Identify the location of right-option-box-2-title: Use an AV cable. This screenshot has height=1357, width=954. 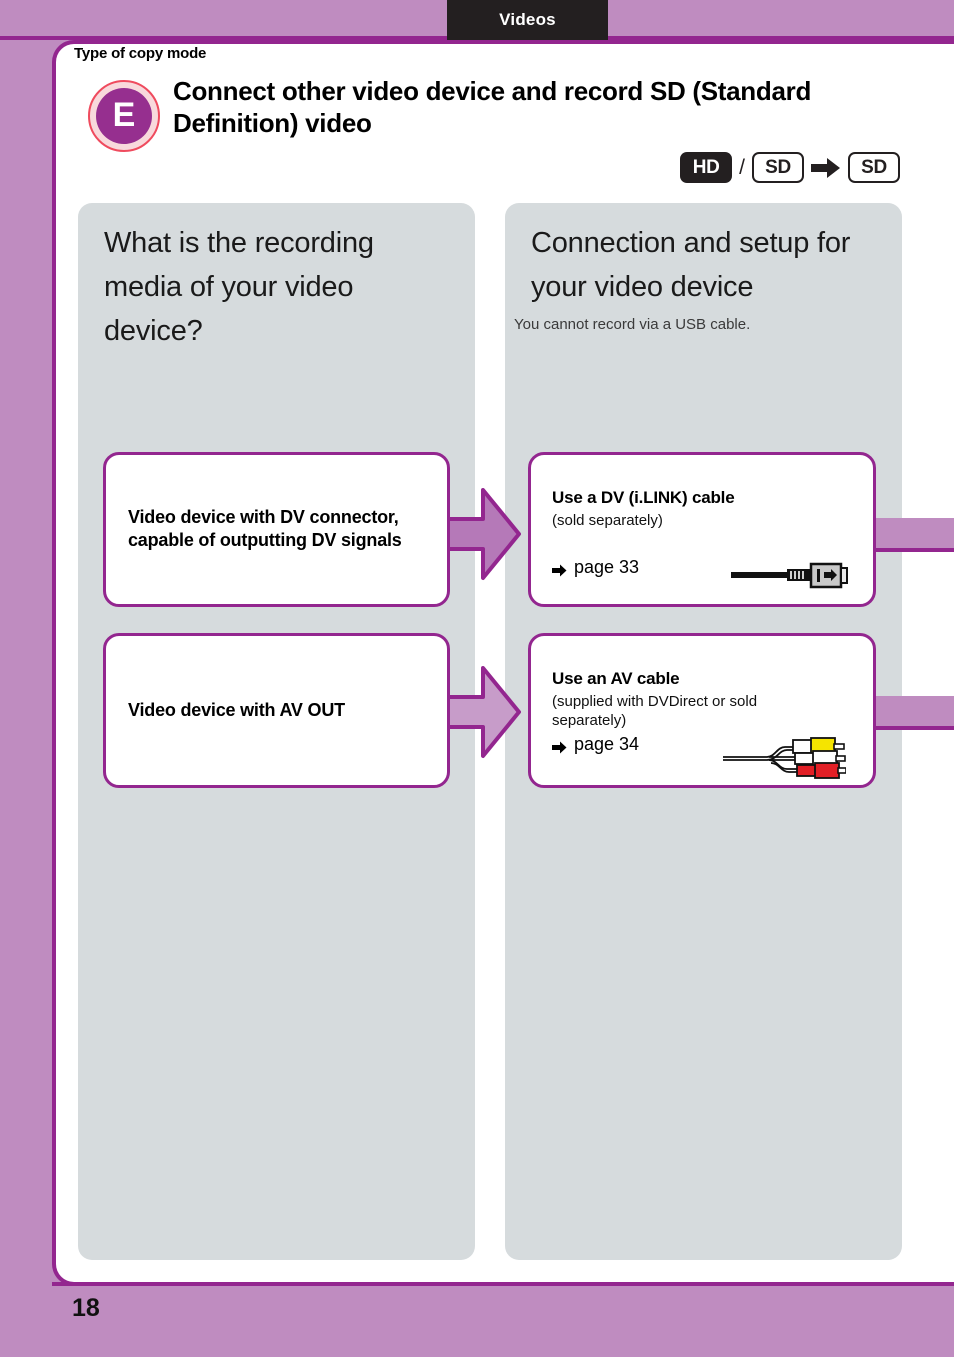
(616, 678).